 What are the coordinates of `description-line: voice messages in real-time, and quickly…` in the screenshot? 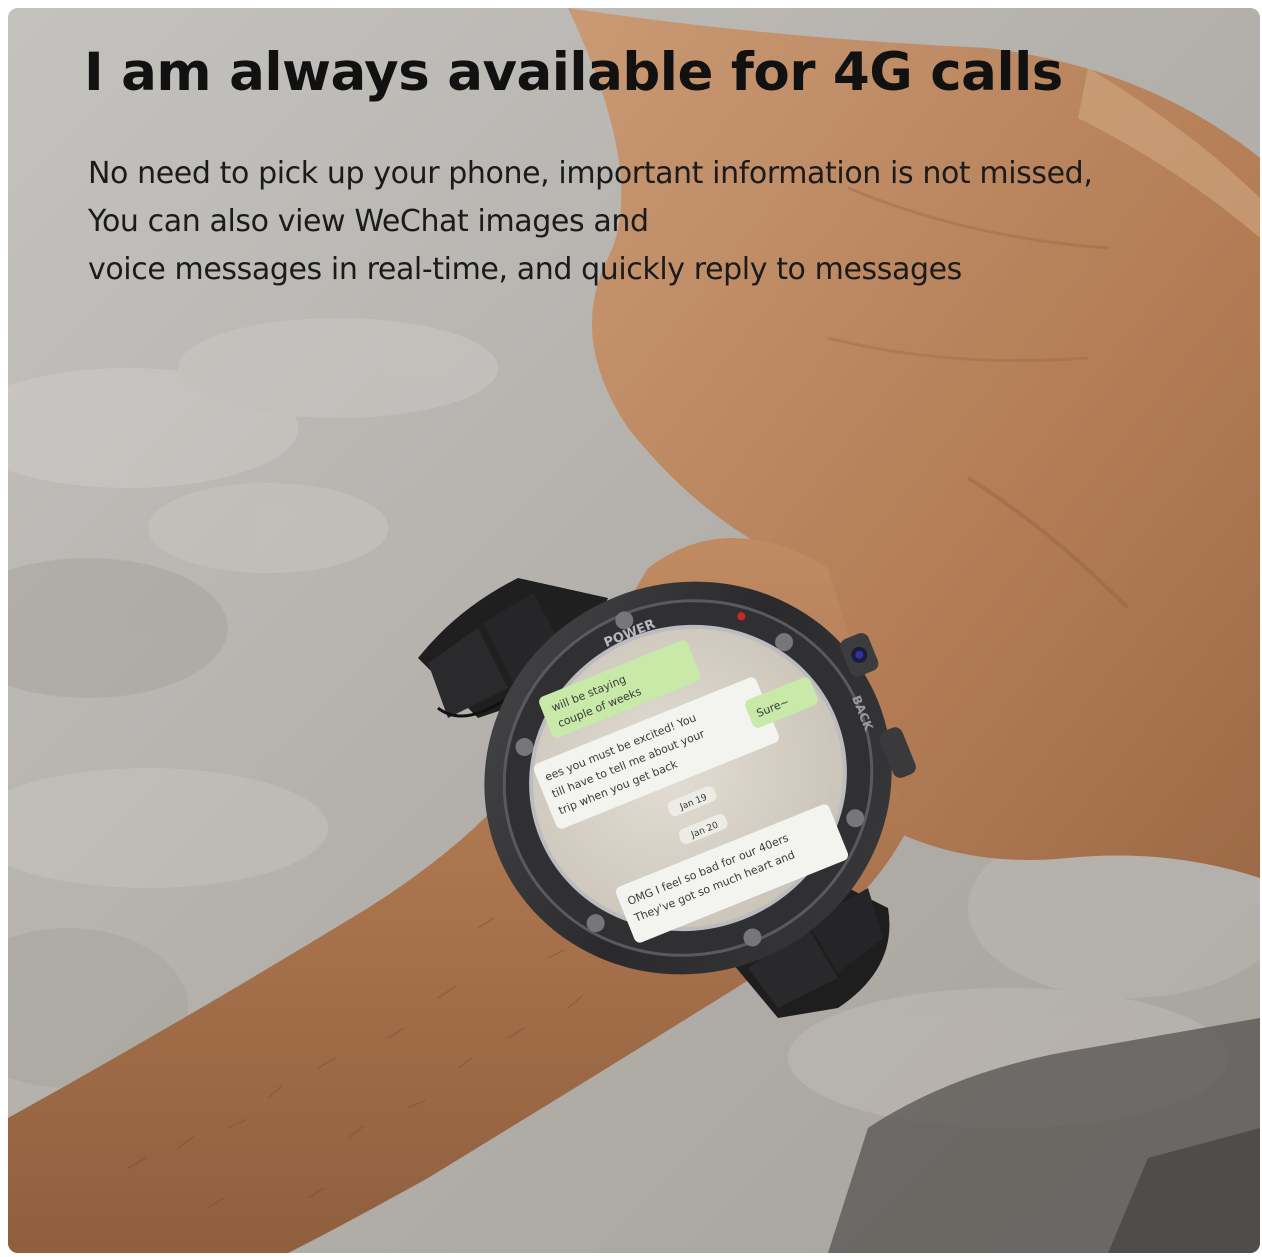 It's located at (525, 269).